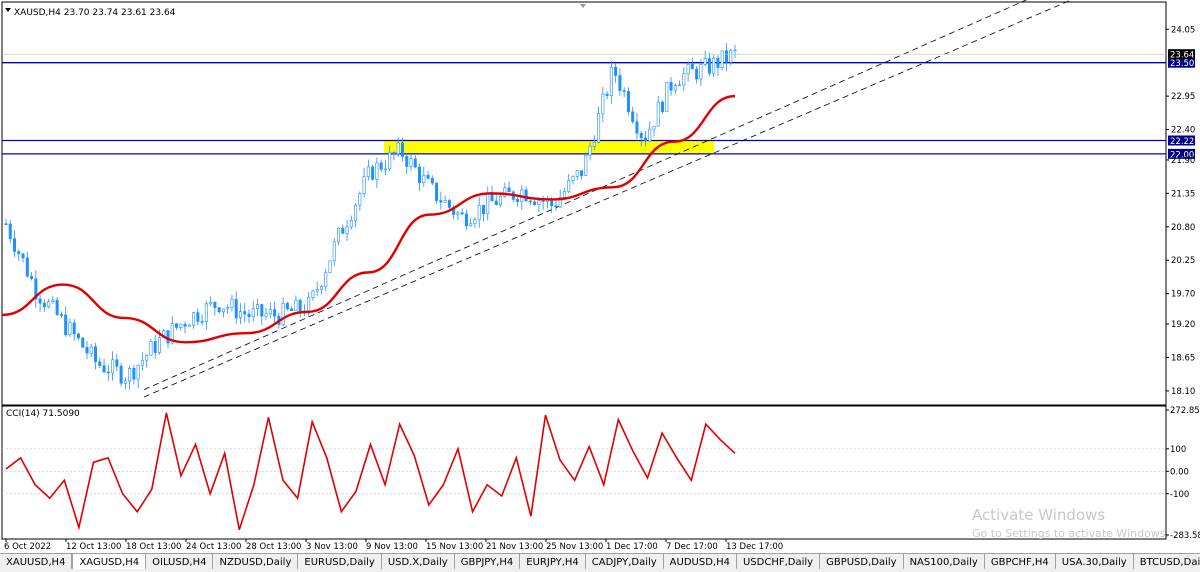  Describe the element at coordinates (1095, 561) in the screenshot. I see `tab-usa-30-daily: USA.30,Daily` at that location.